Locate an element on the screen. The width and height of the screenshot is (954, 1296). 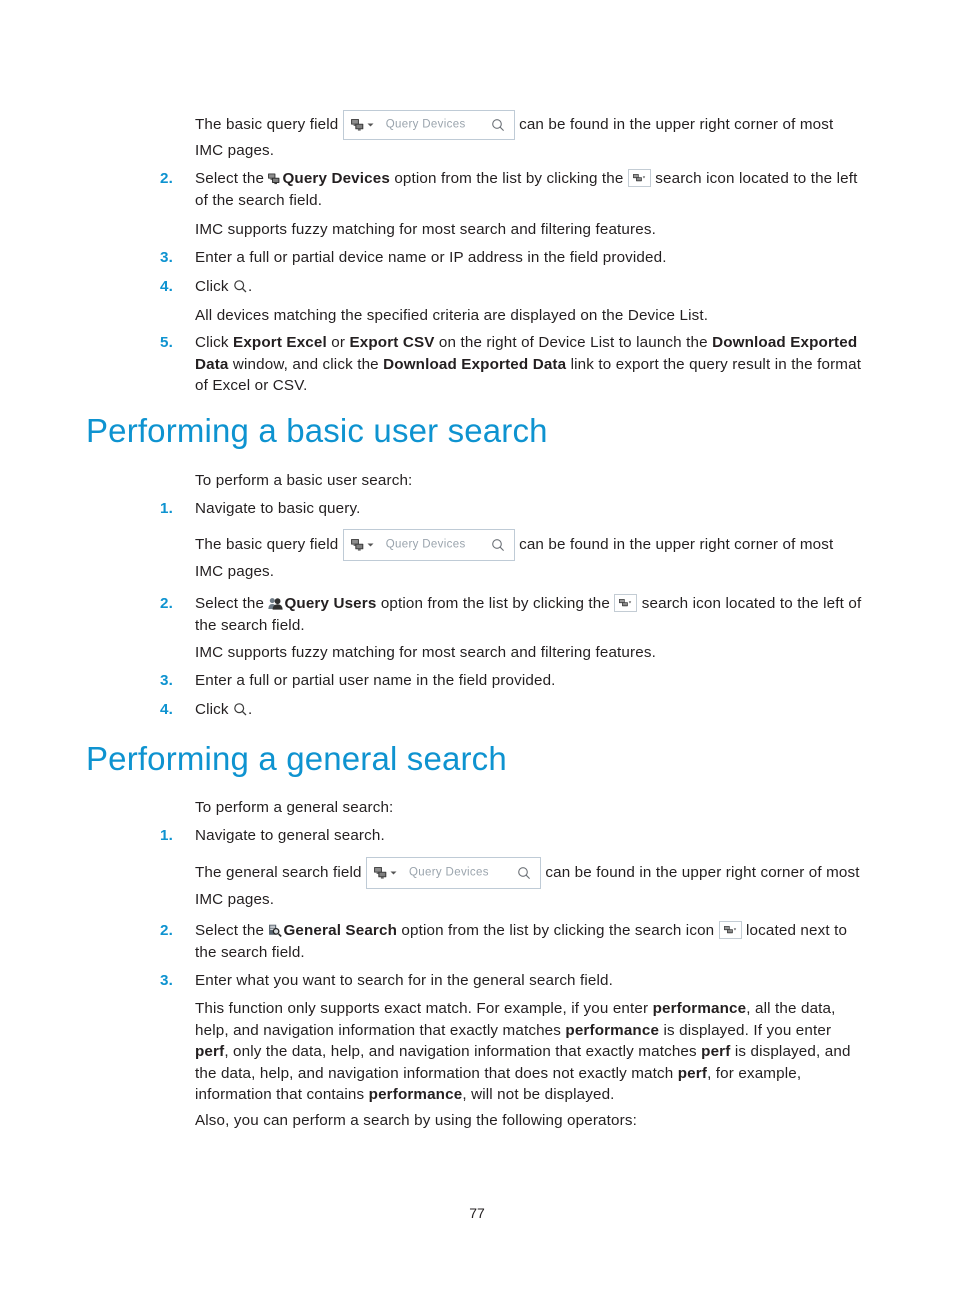
step-text-part: Click is located at coordinates (214, 342).